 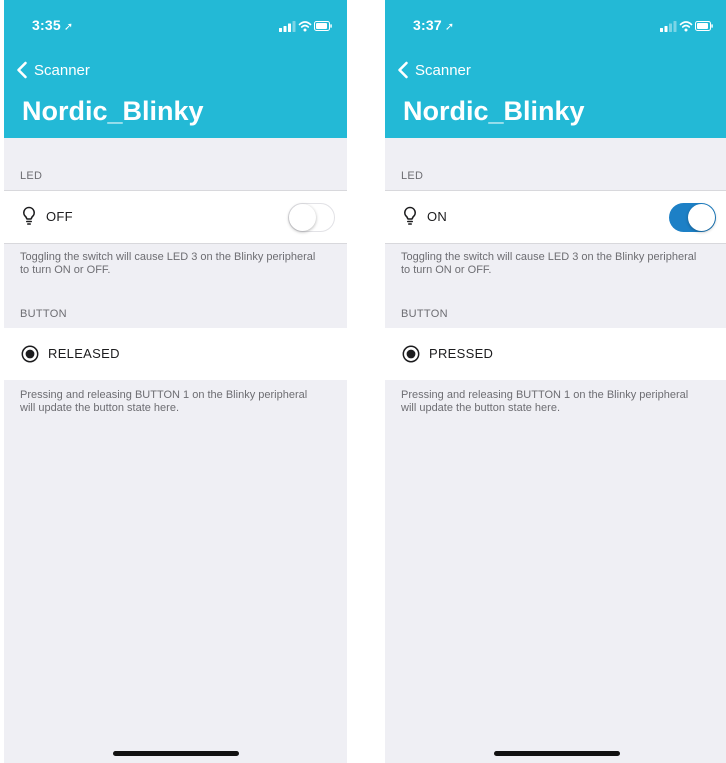 What do you see at coordinates (175, 217) in the screenshot?
I see `led-cell: OFF` at bounding box center [175, 217].